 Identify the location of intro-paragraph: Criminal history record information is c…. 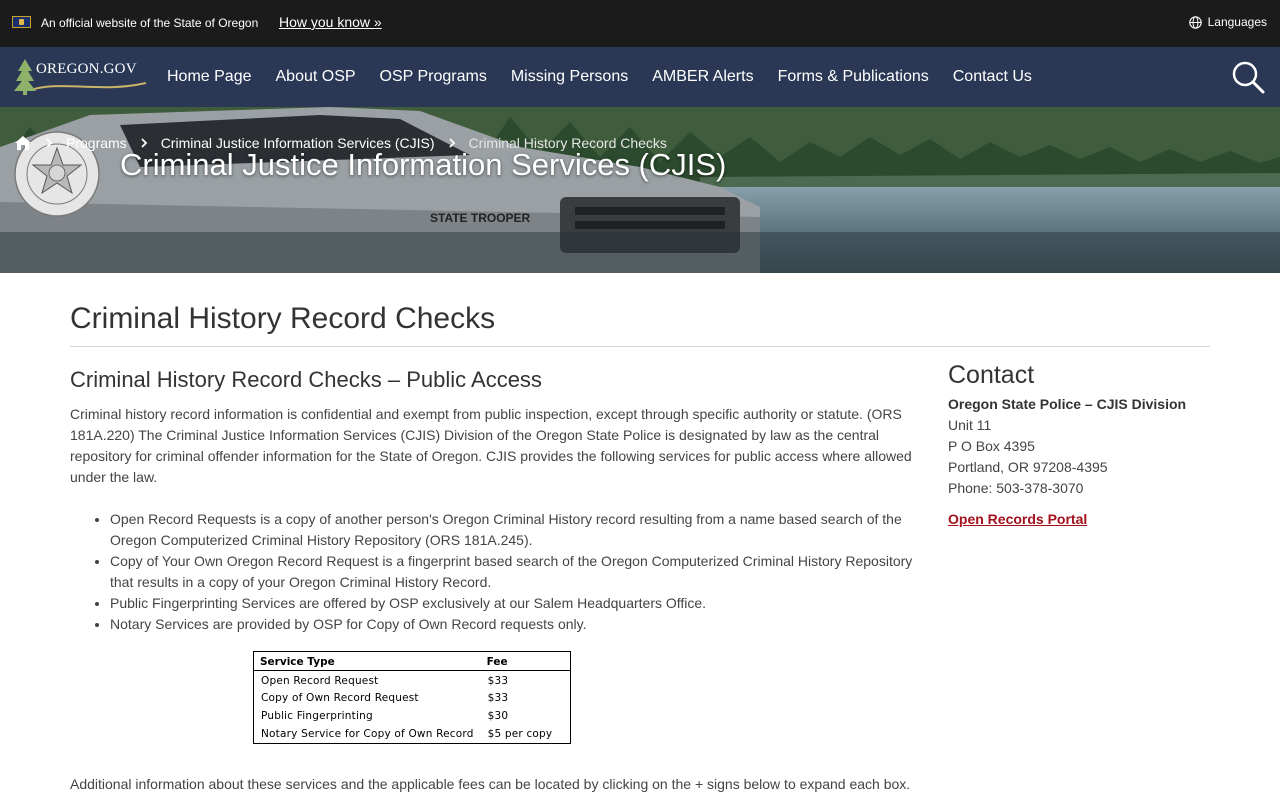
(491, 445).